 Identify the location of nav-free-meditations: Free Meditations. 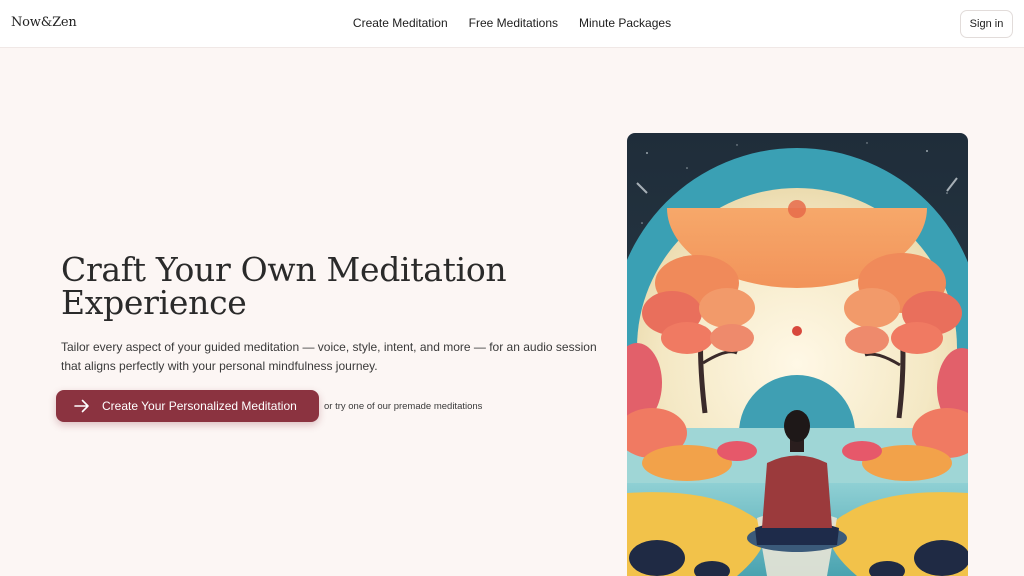
(513, 23).